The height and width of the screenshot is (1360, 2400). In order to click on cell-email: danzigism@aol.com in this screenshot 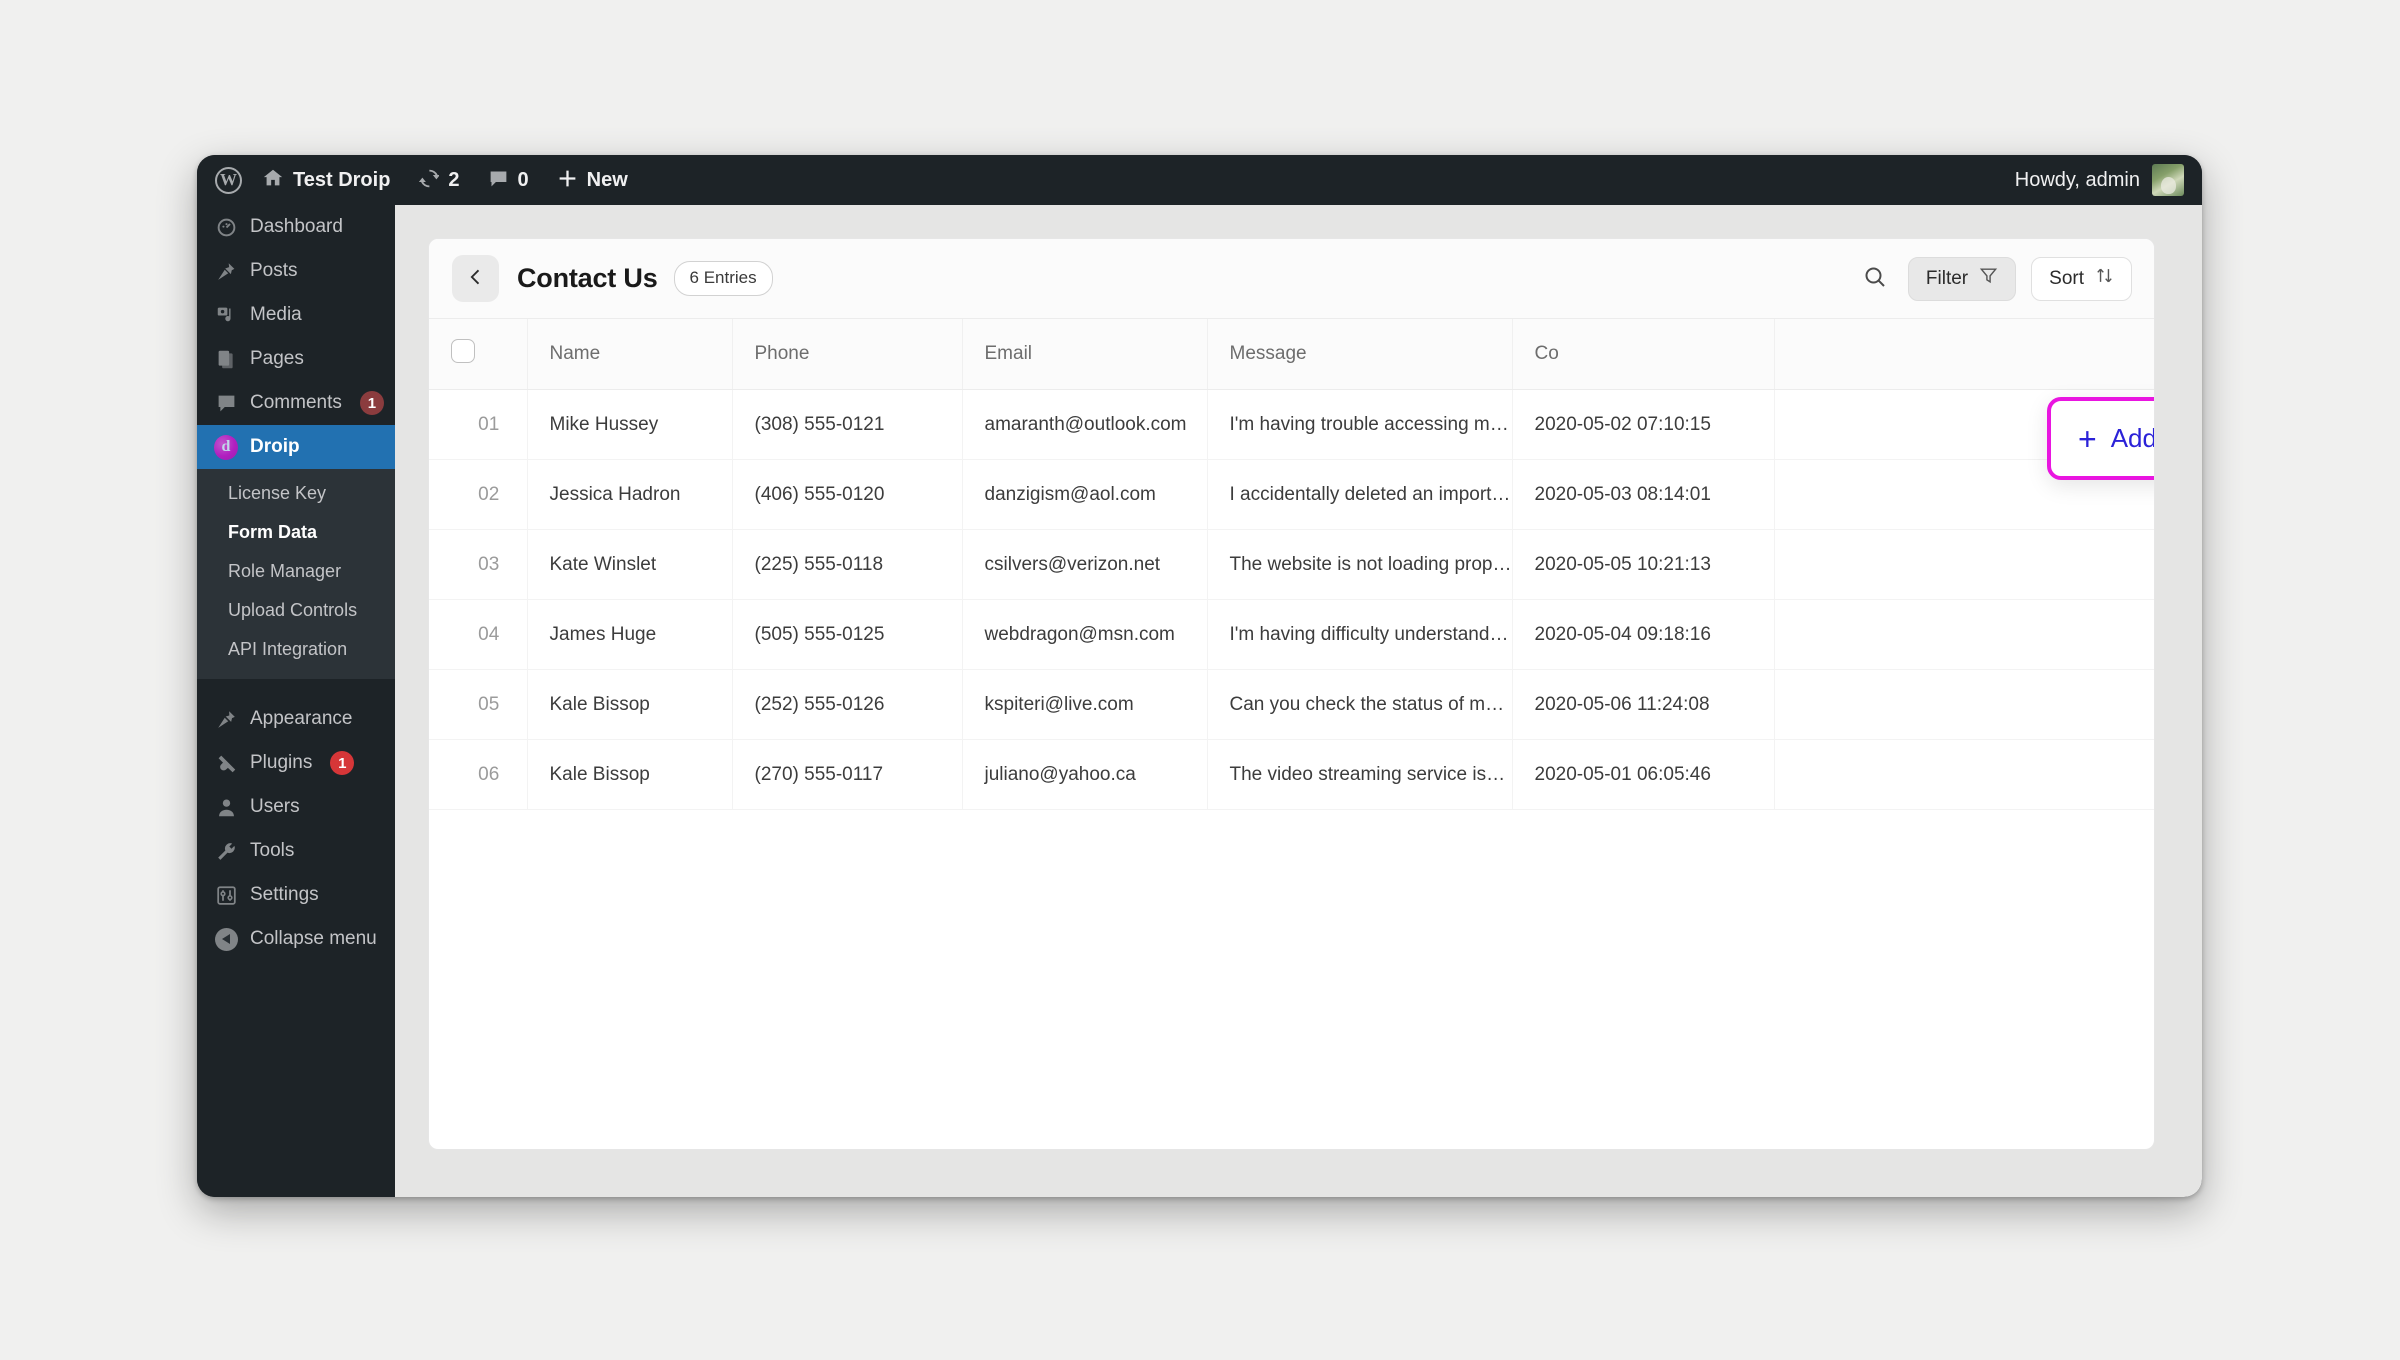, I will do `click(1085, 494)`.